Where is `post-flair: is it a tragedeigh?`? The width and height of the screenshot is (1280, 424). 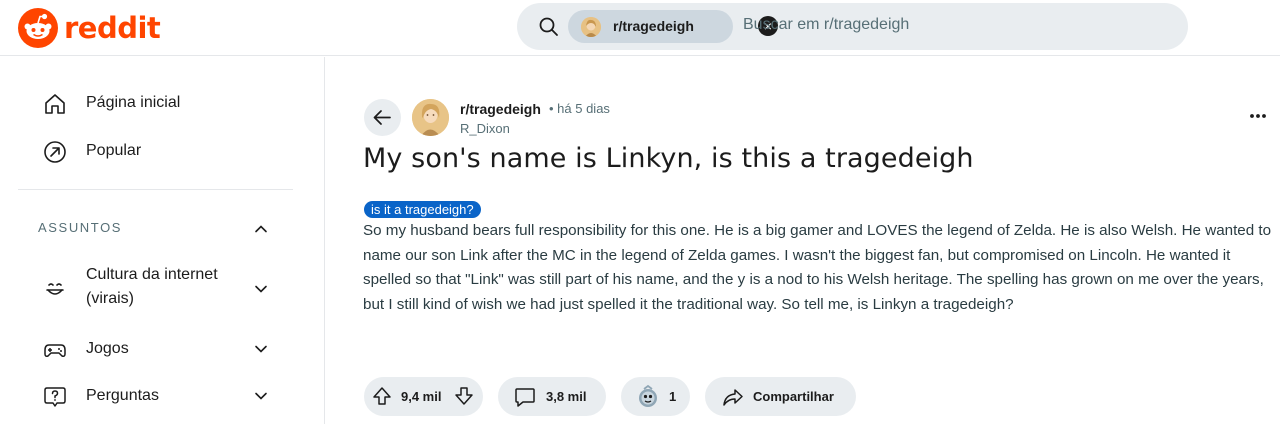 post-flair: is it a tragedeigh? is located at coordinates (422, 209).